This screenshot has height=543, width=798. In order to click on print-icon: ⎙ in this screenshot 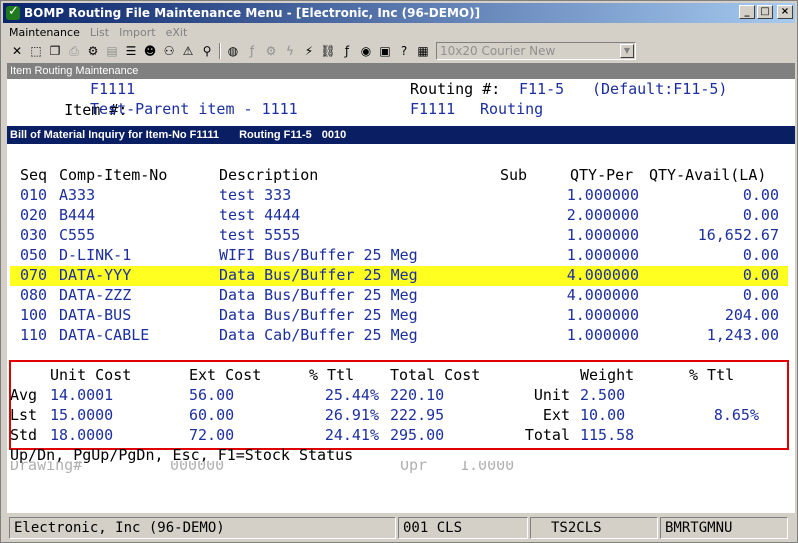, I will do `click(74, 51)`.